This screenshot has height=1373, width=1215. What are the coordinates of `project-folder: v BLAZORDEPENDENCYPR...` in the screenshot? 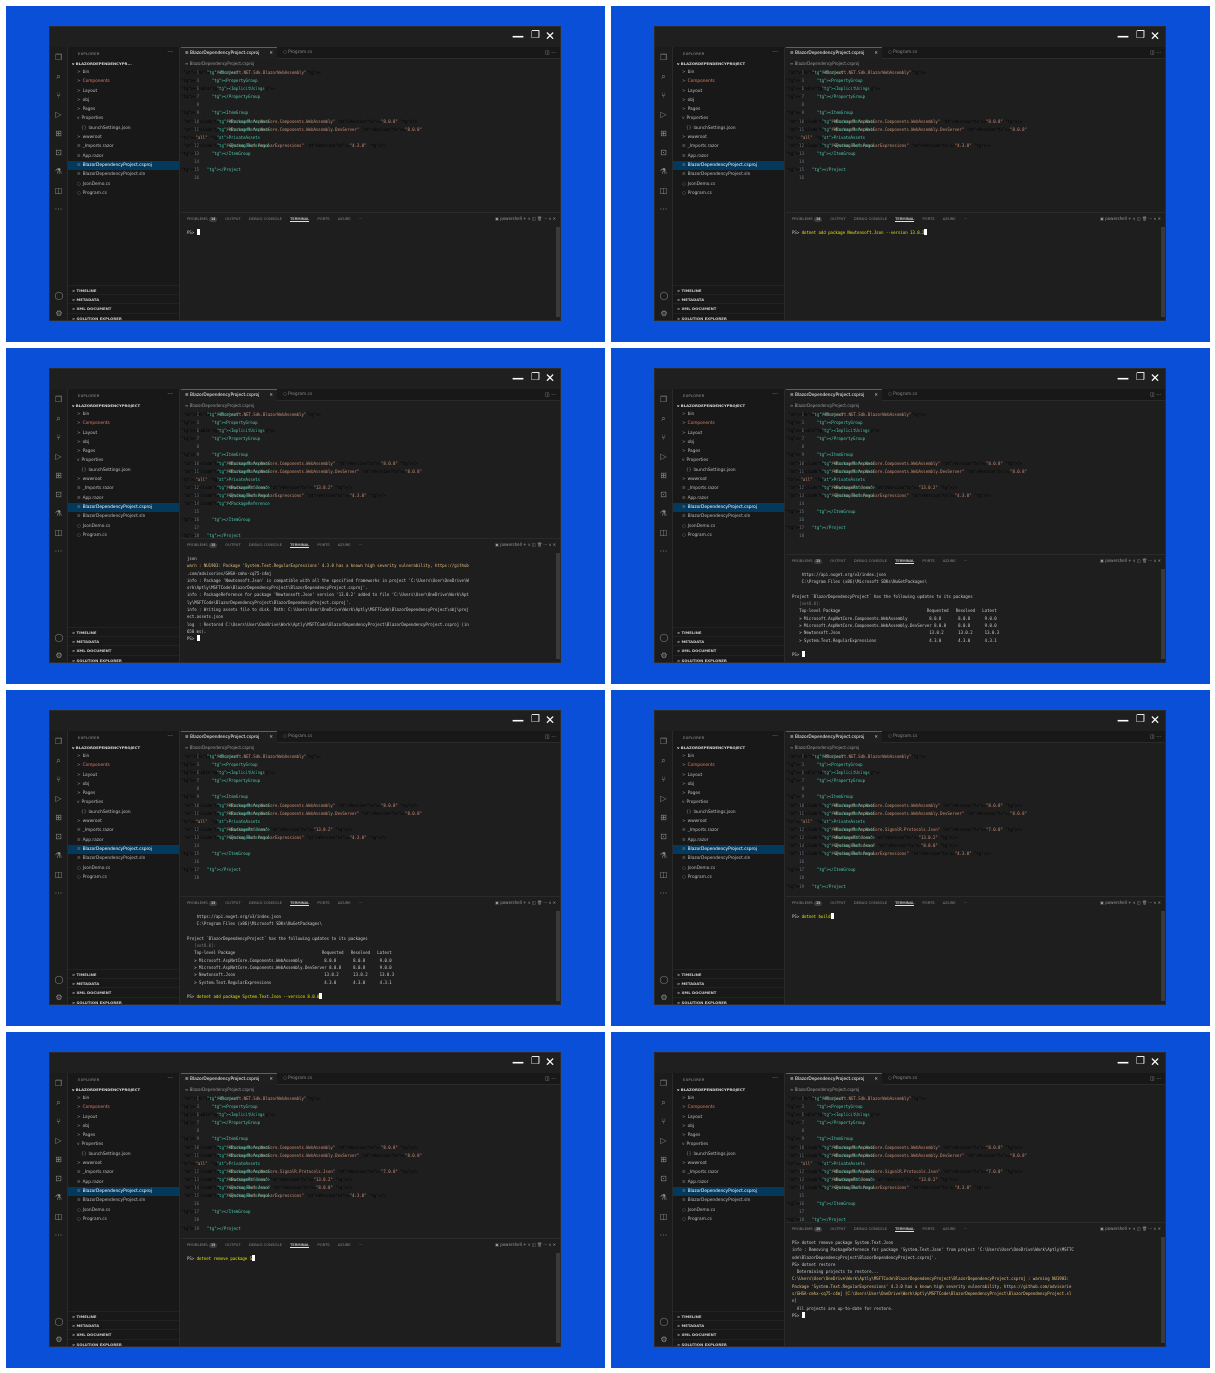 It's located at (123, 63).